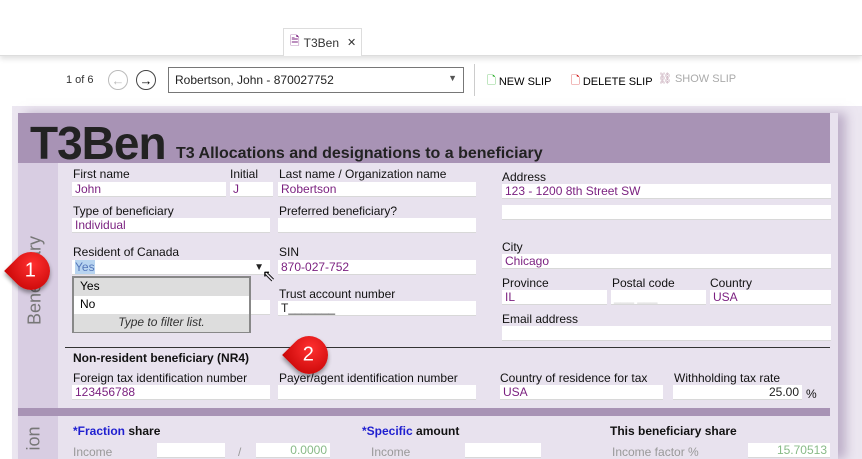  What do you see at coordinates (338, 211) in the screenshot?
I see `preferred-label: Preferred beneficiary?` at bounding box center [338, 211].